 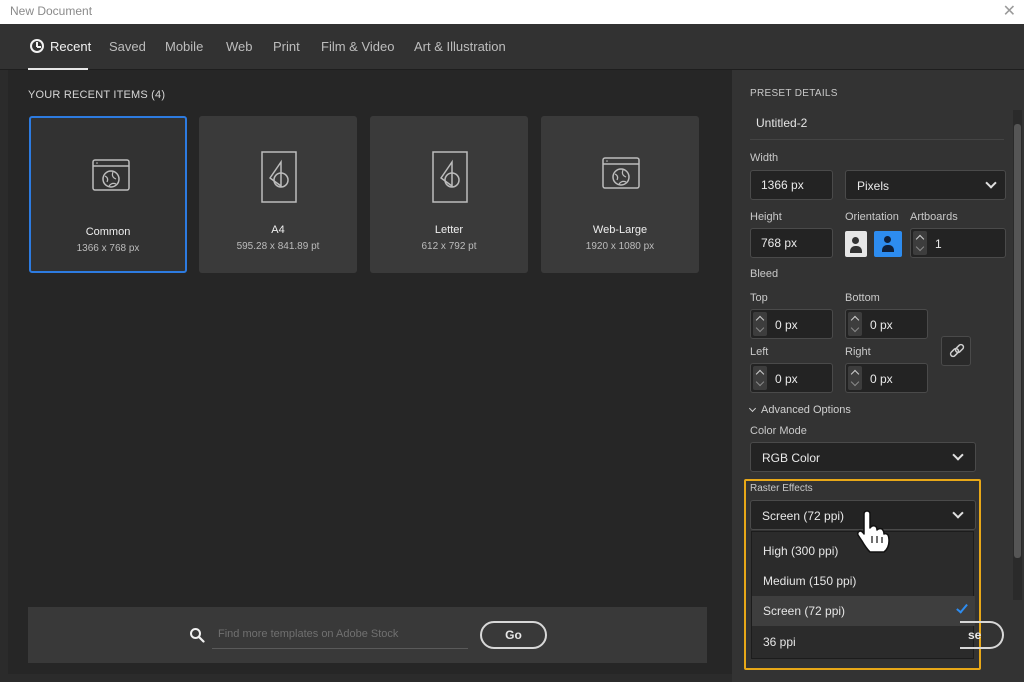 What do you see at coordinates (781, 488) in the screenshot?
I see `raster-effects-label: Raster Effects` at bounding box center [781, 488].